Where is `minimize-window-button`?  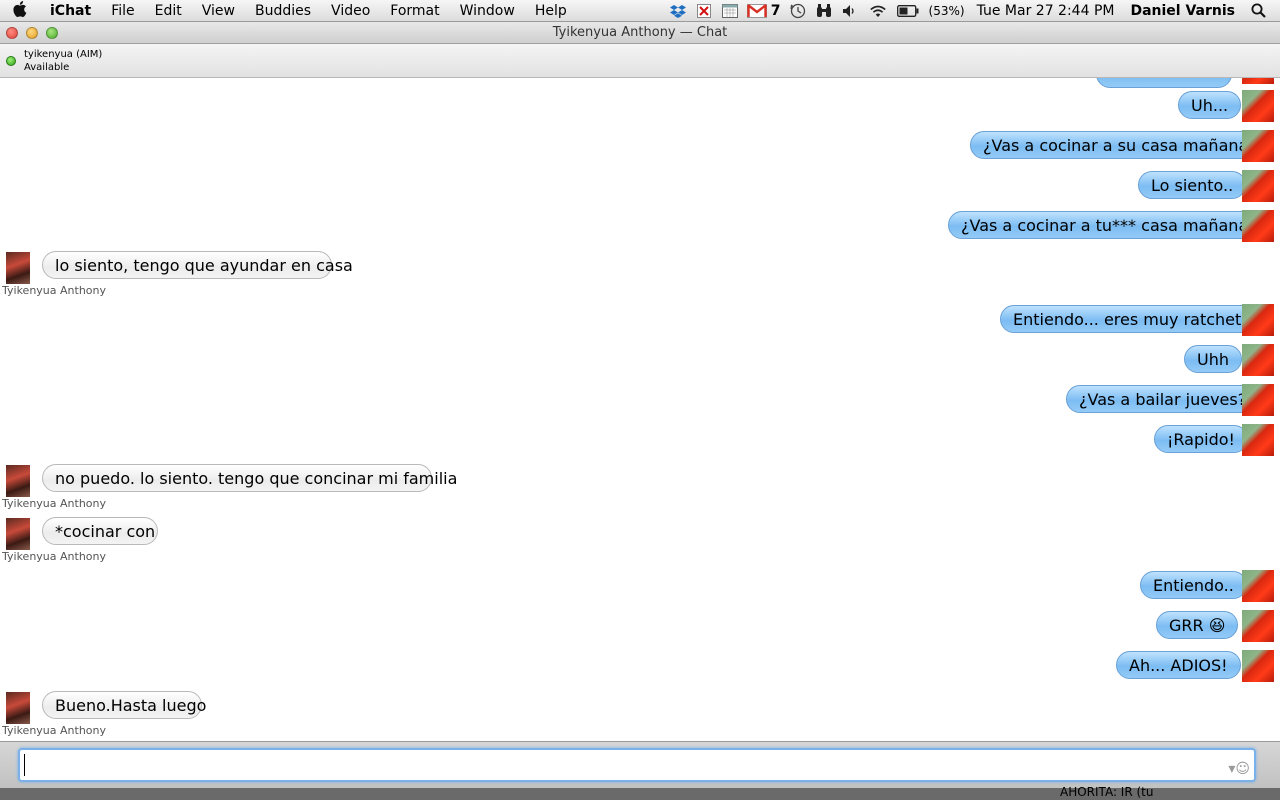
minimize-window-button is located at coordinates (32, 32).